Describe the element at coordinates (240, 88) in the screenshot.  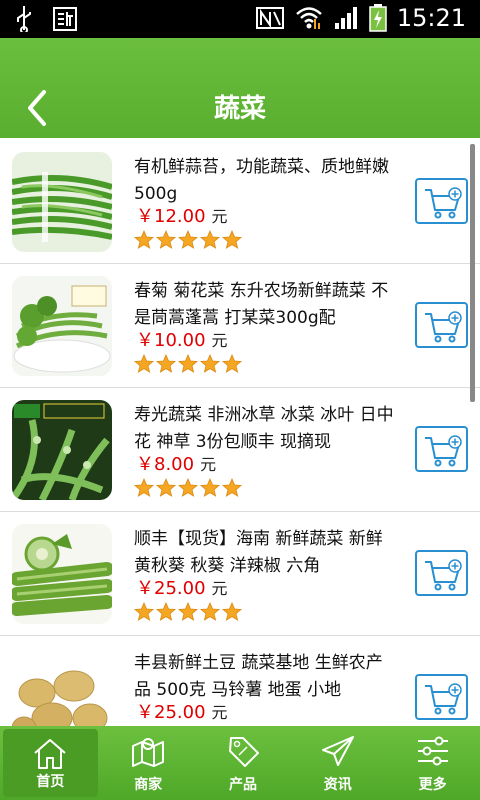
I see `header: 蔬菜` at that location.